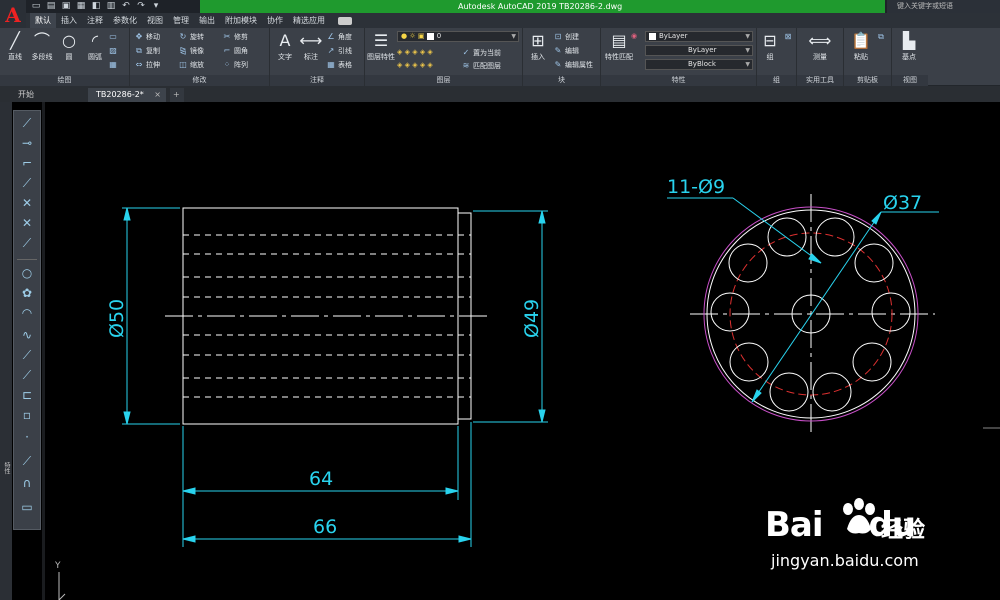 The image size is (1000, 600). What do you see at coordinates (309, 20) in the screenshot?
I see `tab-featured-apps: 精选应用` at bounding box center [309, 20].